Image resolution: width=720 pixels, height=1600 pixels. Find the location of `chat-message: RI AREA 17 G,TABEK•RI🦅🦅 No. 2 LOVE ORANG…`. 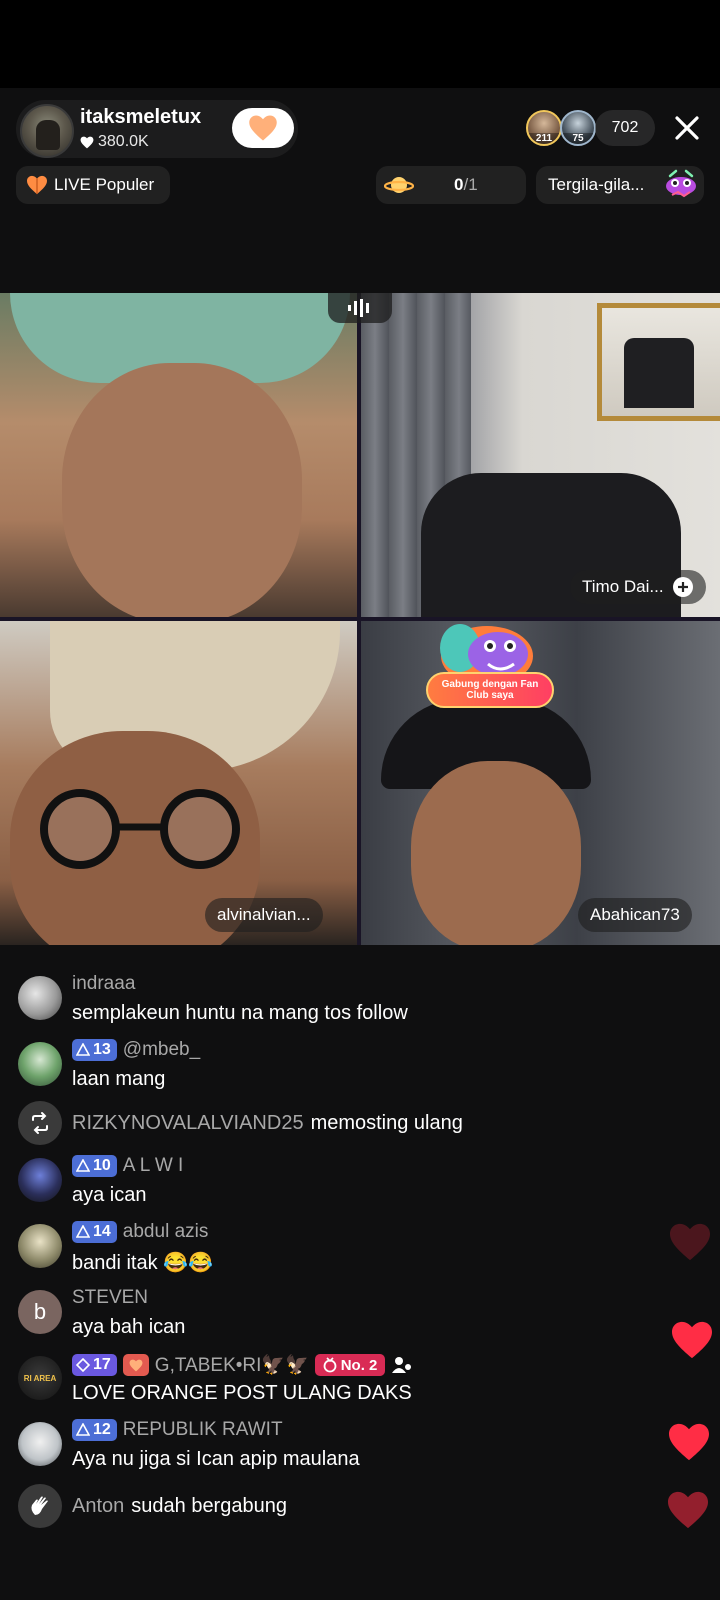

chat-message: RI AREA 17 G,TABEK•RI🦅🦅 No. 2 LOVE ORANG… is located at coordinates (358, 1384).